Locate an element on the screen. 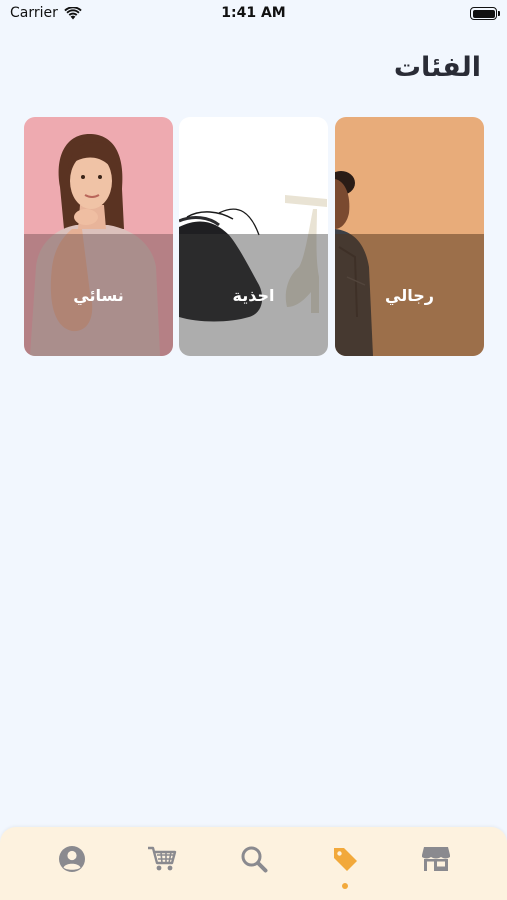  category-label-women: نسائي is located at coordinates (98, 295).